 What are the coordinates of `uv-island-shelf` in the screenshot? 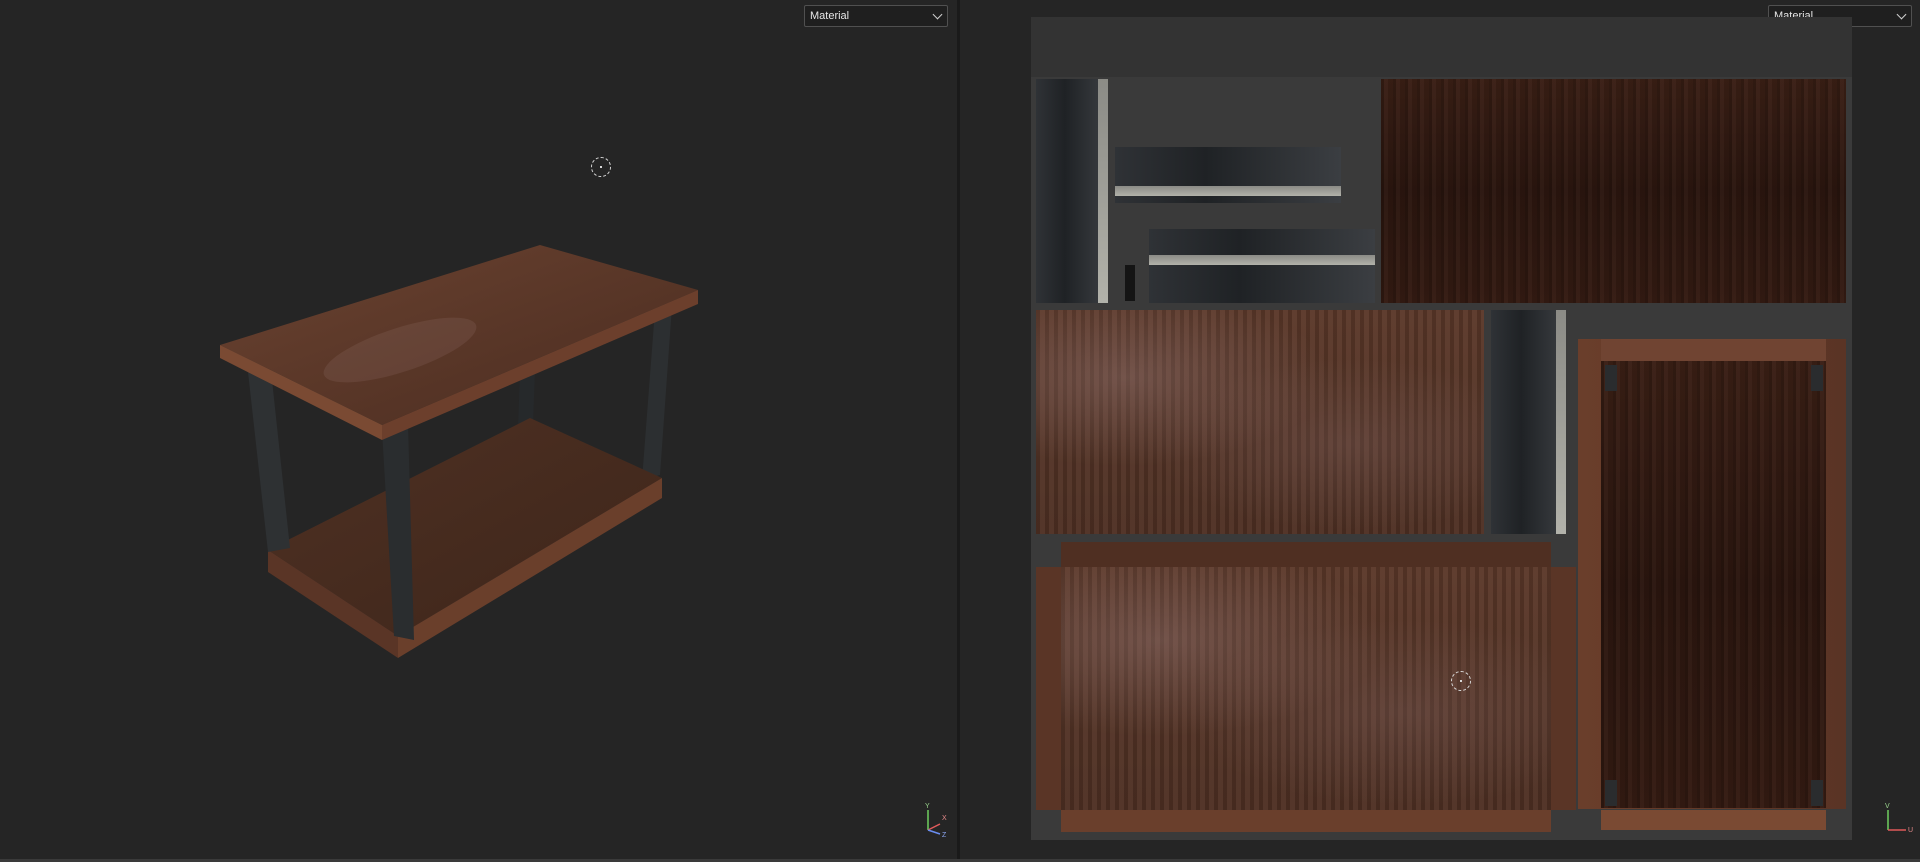 It's located at (1713, 584).